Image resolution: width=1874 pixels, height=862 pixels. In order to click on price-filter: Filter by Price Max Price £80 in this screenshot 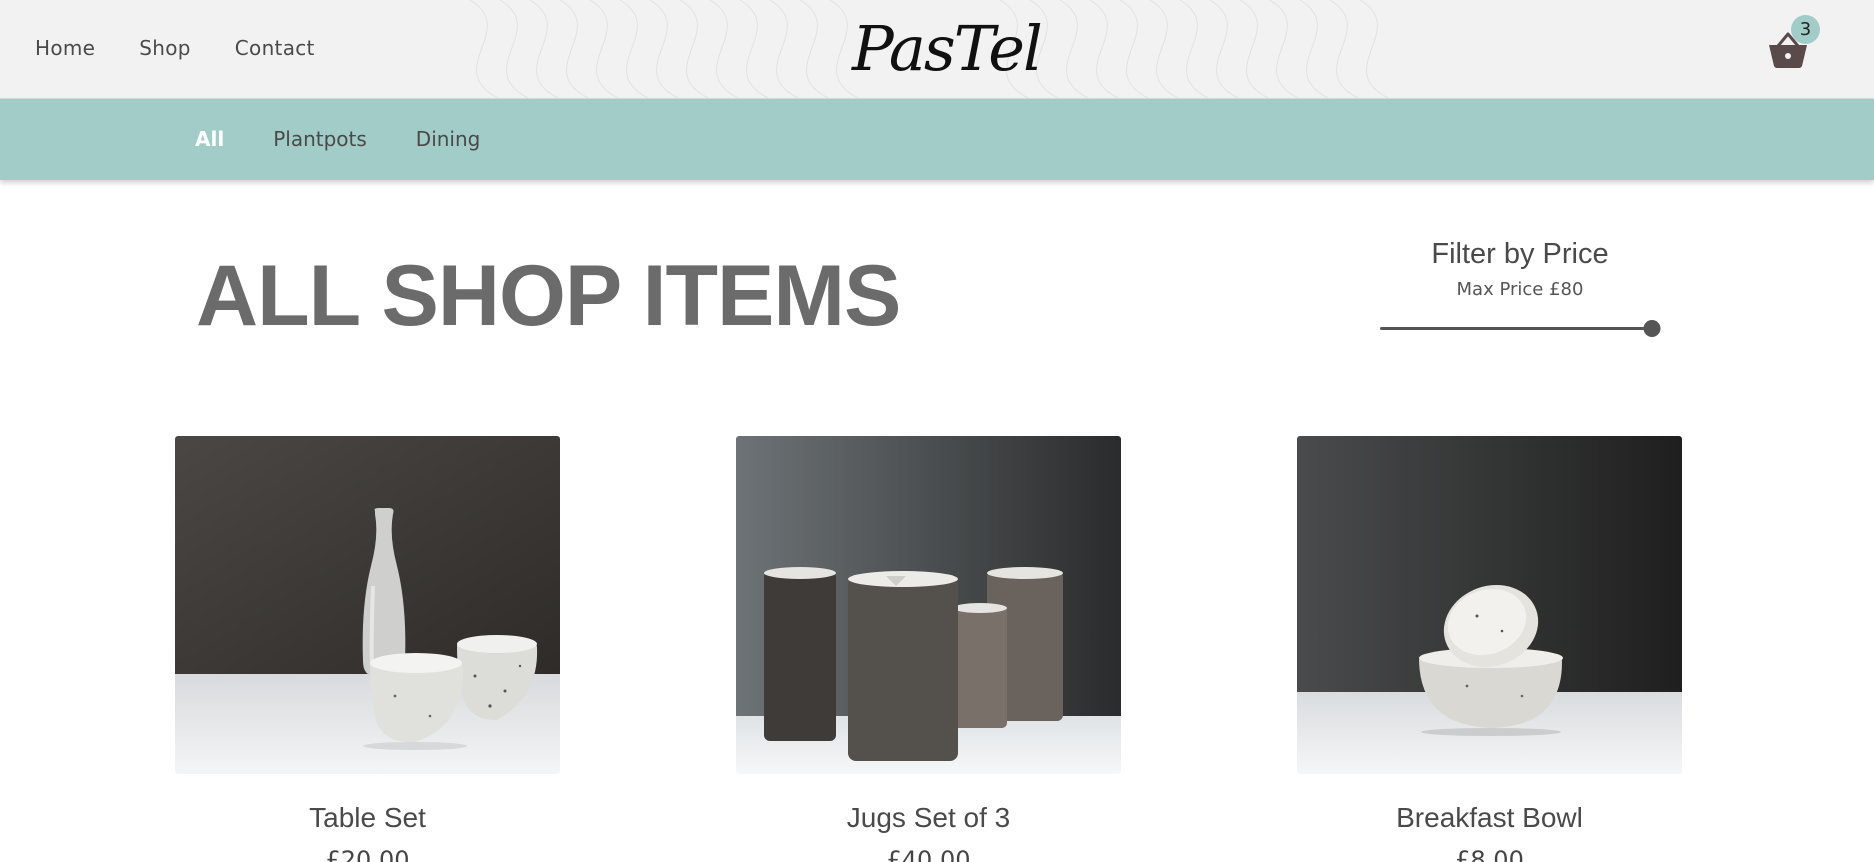, I will do `click(1520, 269)`.